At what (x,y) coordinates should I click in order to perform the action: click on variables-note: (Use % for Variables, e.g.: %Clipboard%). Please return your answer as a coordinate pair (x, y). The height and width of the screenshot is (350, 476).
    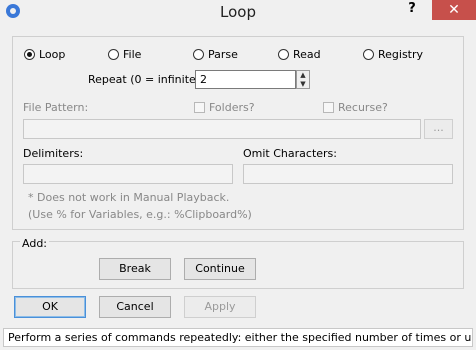
    Looking at the image, I should click on (140, 214).